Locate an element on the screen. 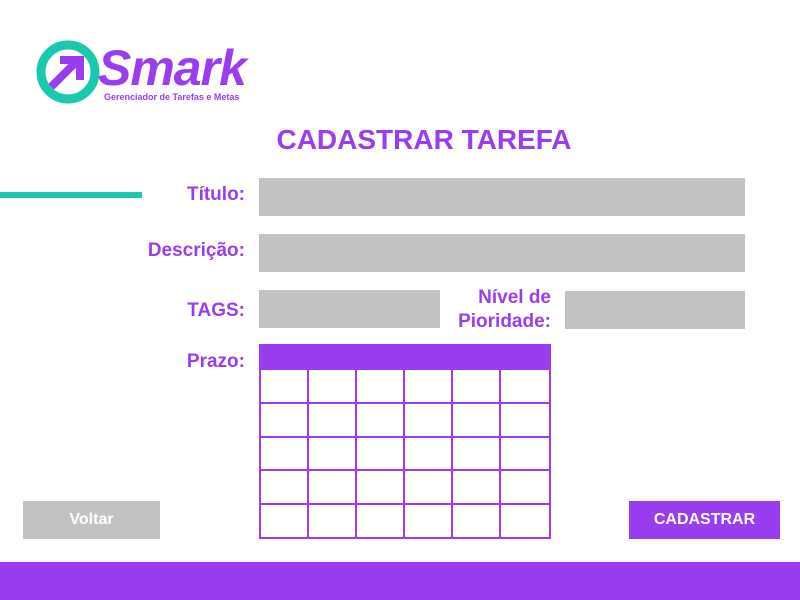 The height and width of the screenshot is (600, 800). tags-input is located at coordinates (349, 309).